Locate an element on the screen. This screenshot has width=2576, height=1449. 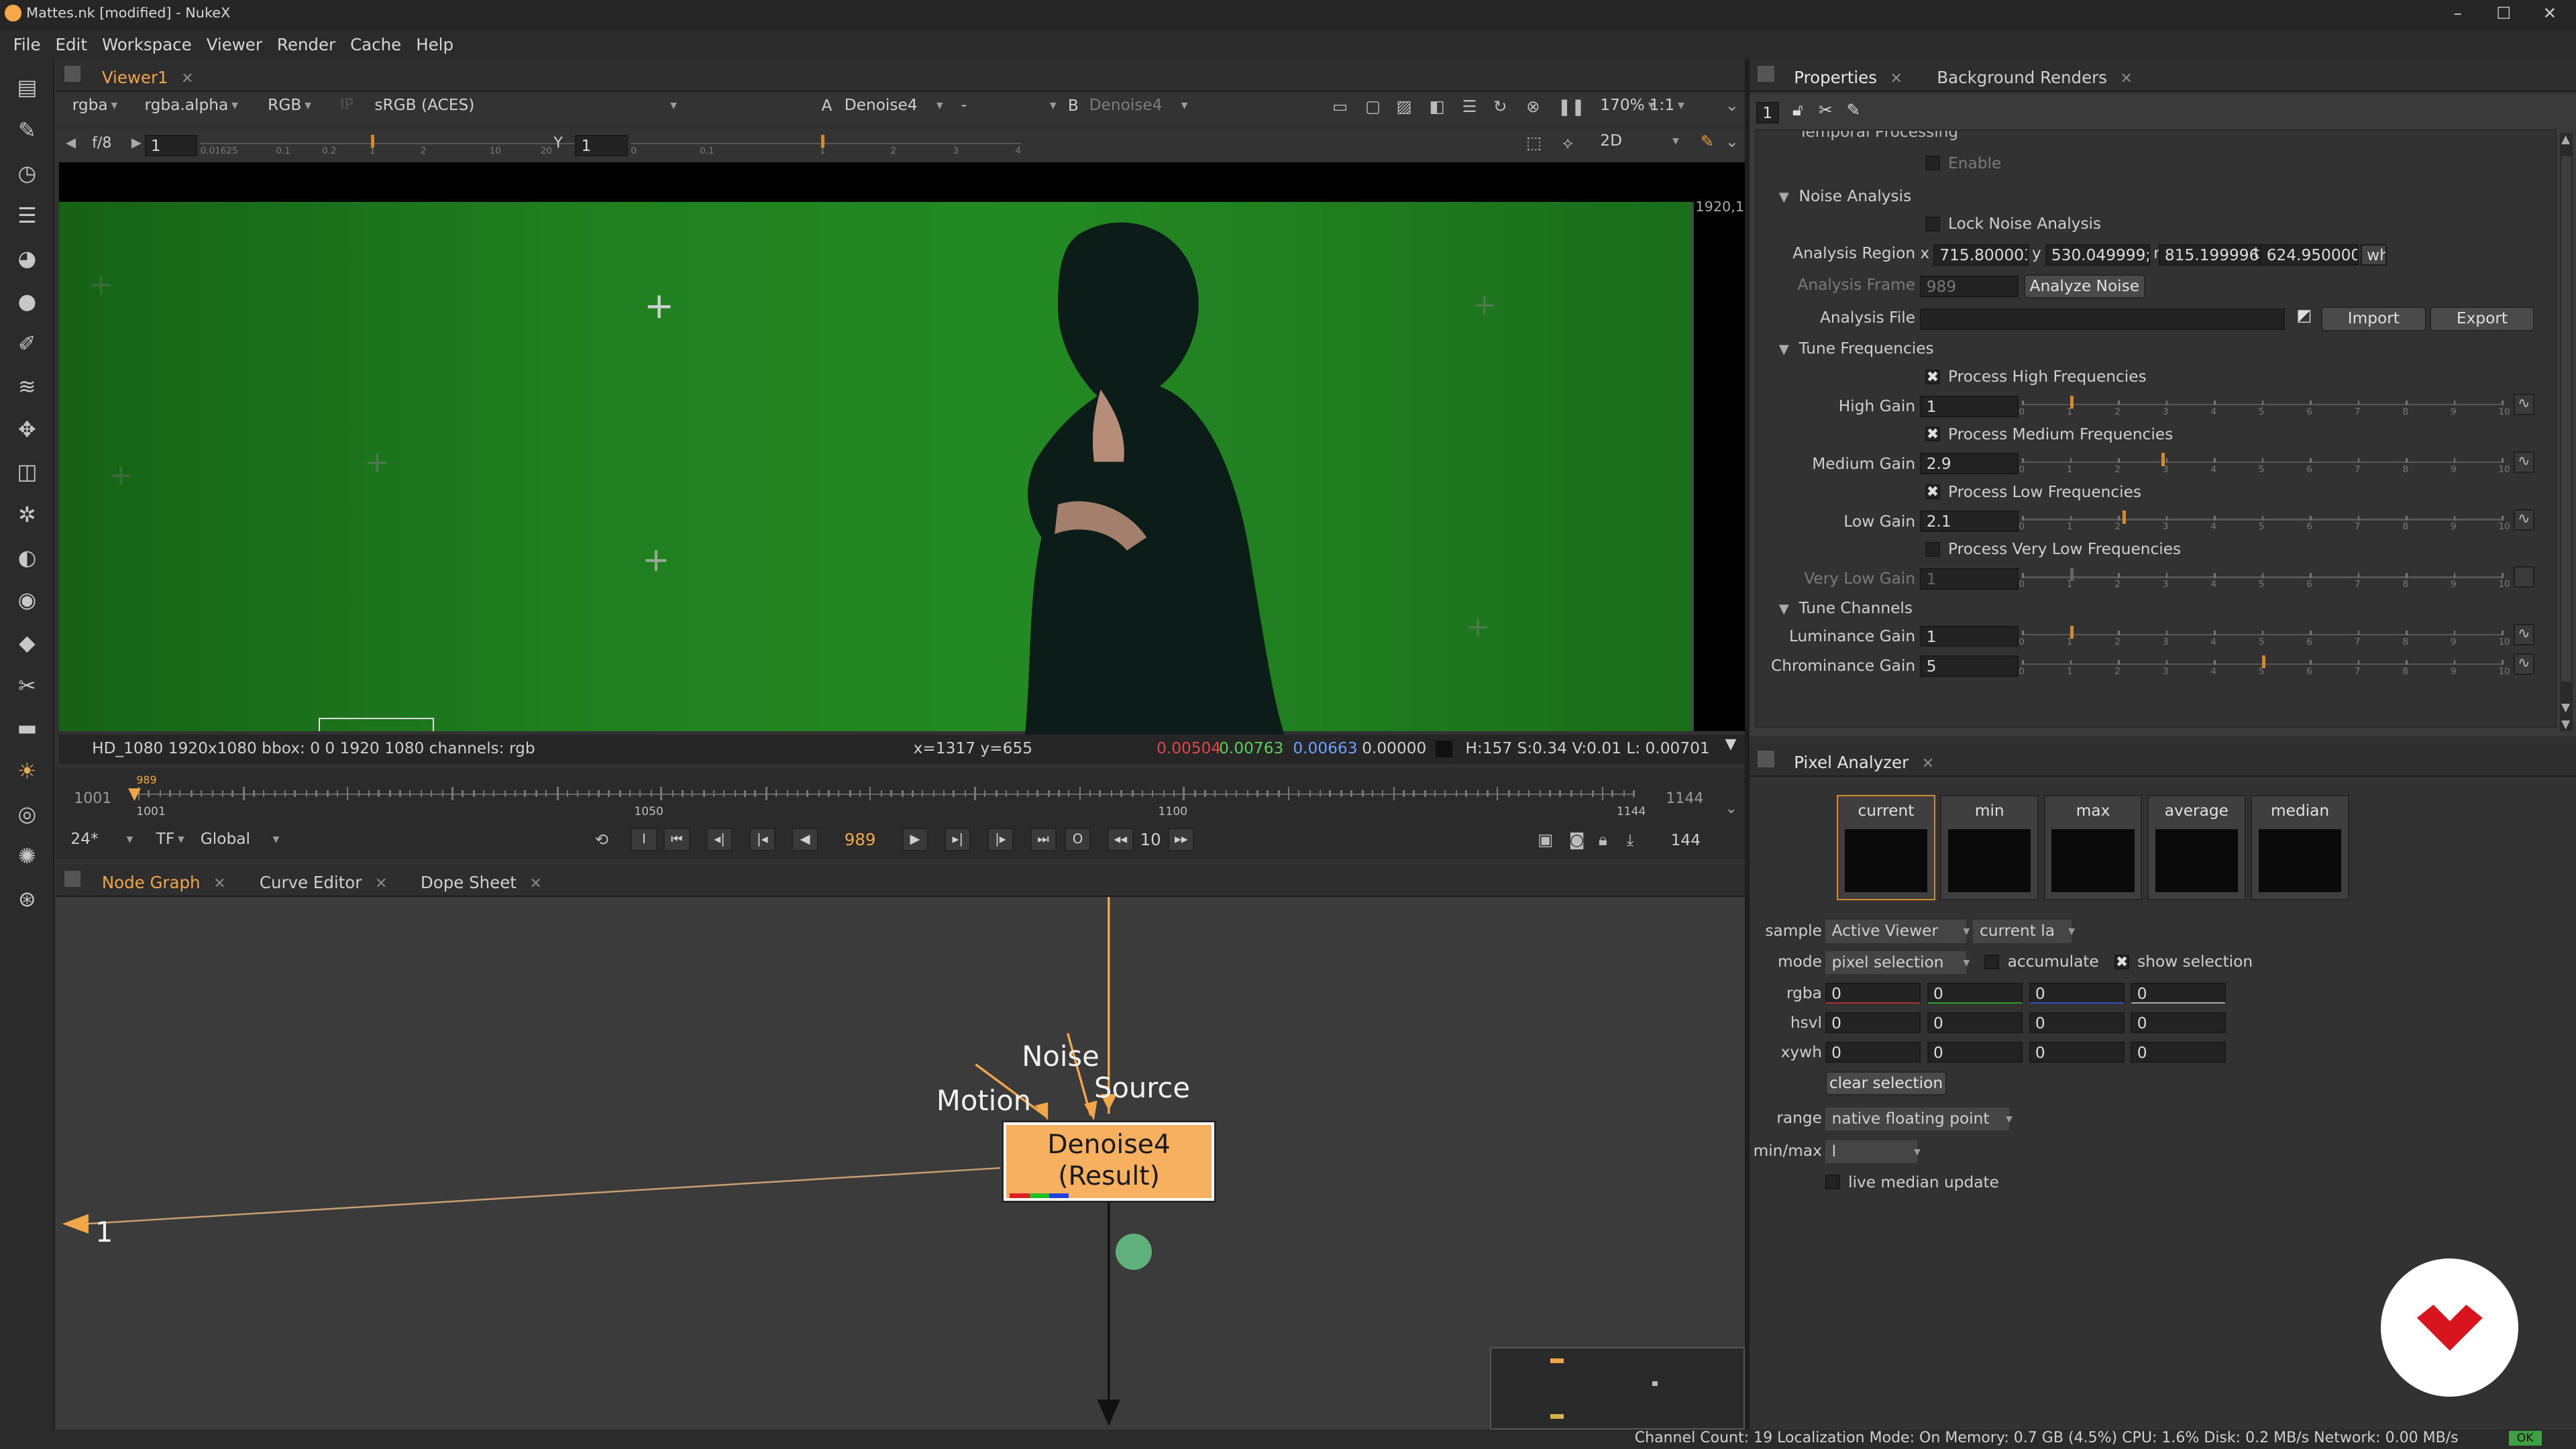
file-browse-icon: ◩ is located at coordinates (2304, 315).